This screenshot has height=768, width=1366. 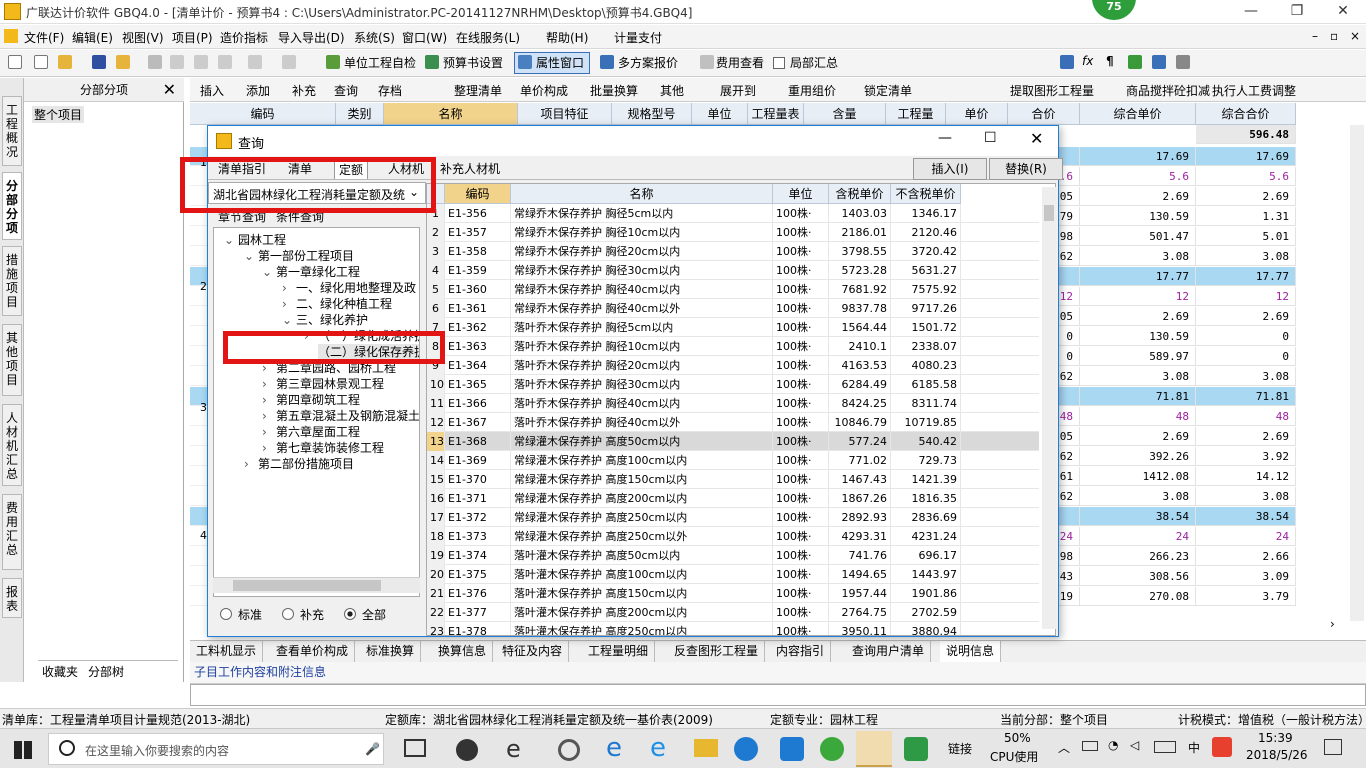 What do you see at coordinates (227, 651) in the screenshot?
I see `bottom-tab-0: 工料机显示` at bounding box center [227, 651].